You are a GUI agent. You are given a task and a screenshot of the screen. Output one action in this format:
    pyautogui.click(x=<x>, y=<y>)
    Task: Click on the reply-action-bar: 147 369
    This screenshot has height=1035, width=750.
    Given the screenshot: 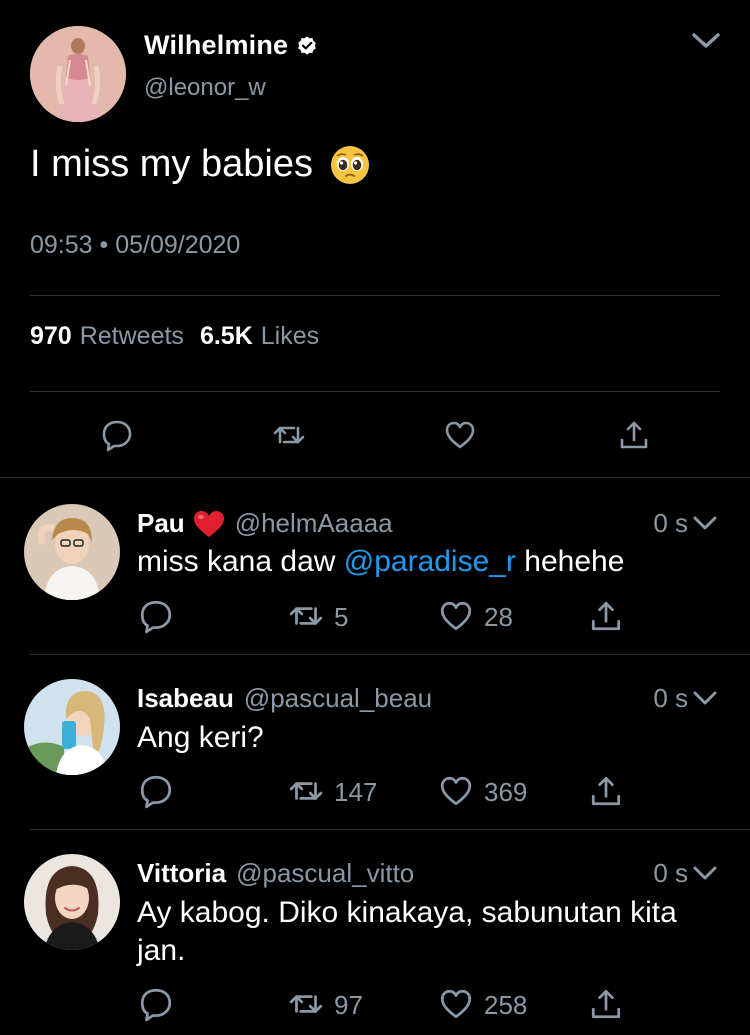 What is the action you would take?
    pyautogui.click(x=375, y=793)
    